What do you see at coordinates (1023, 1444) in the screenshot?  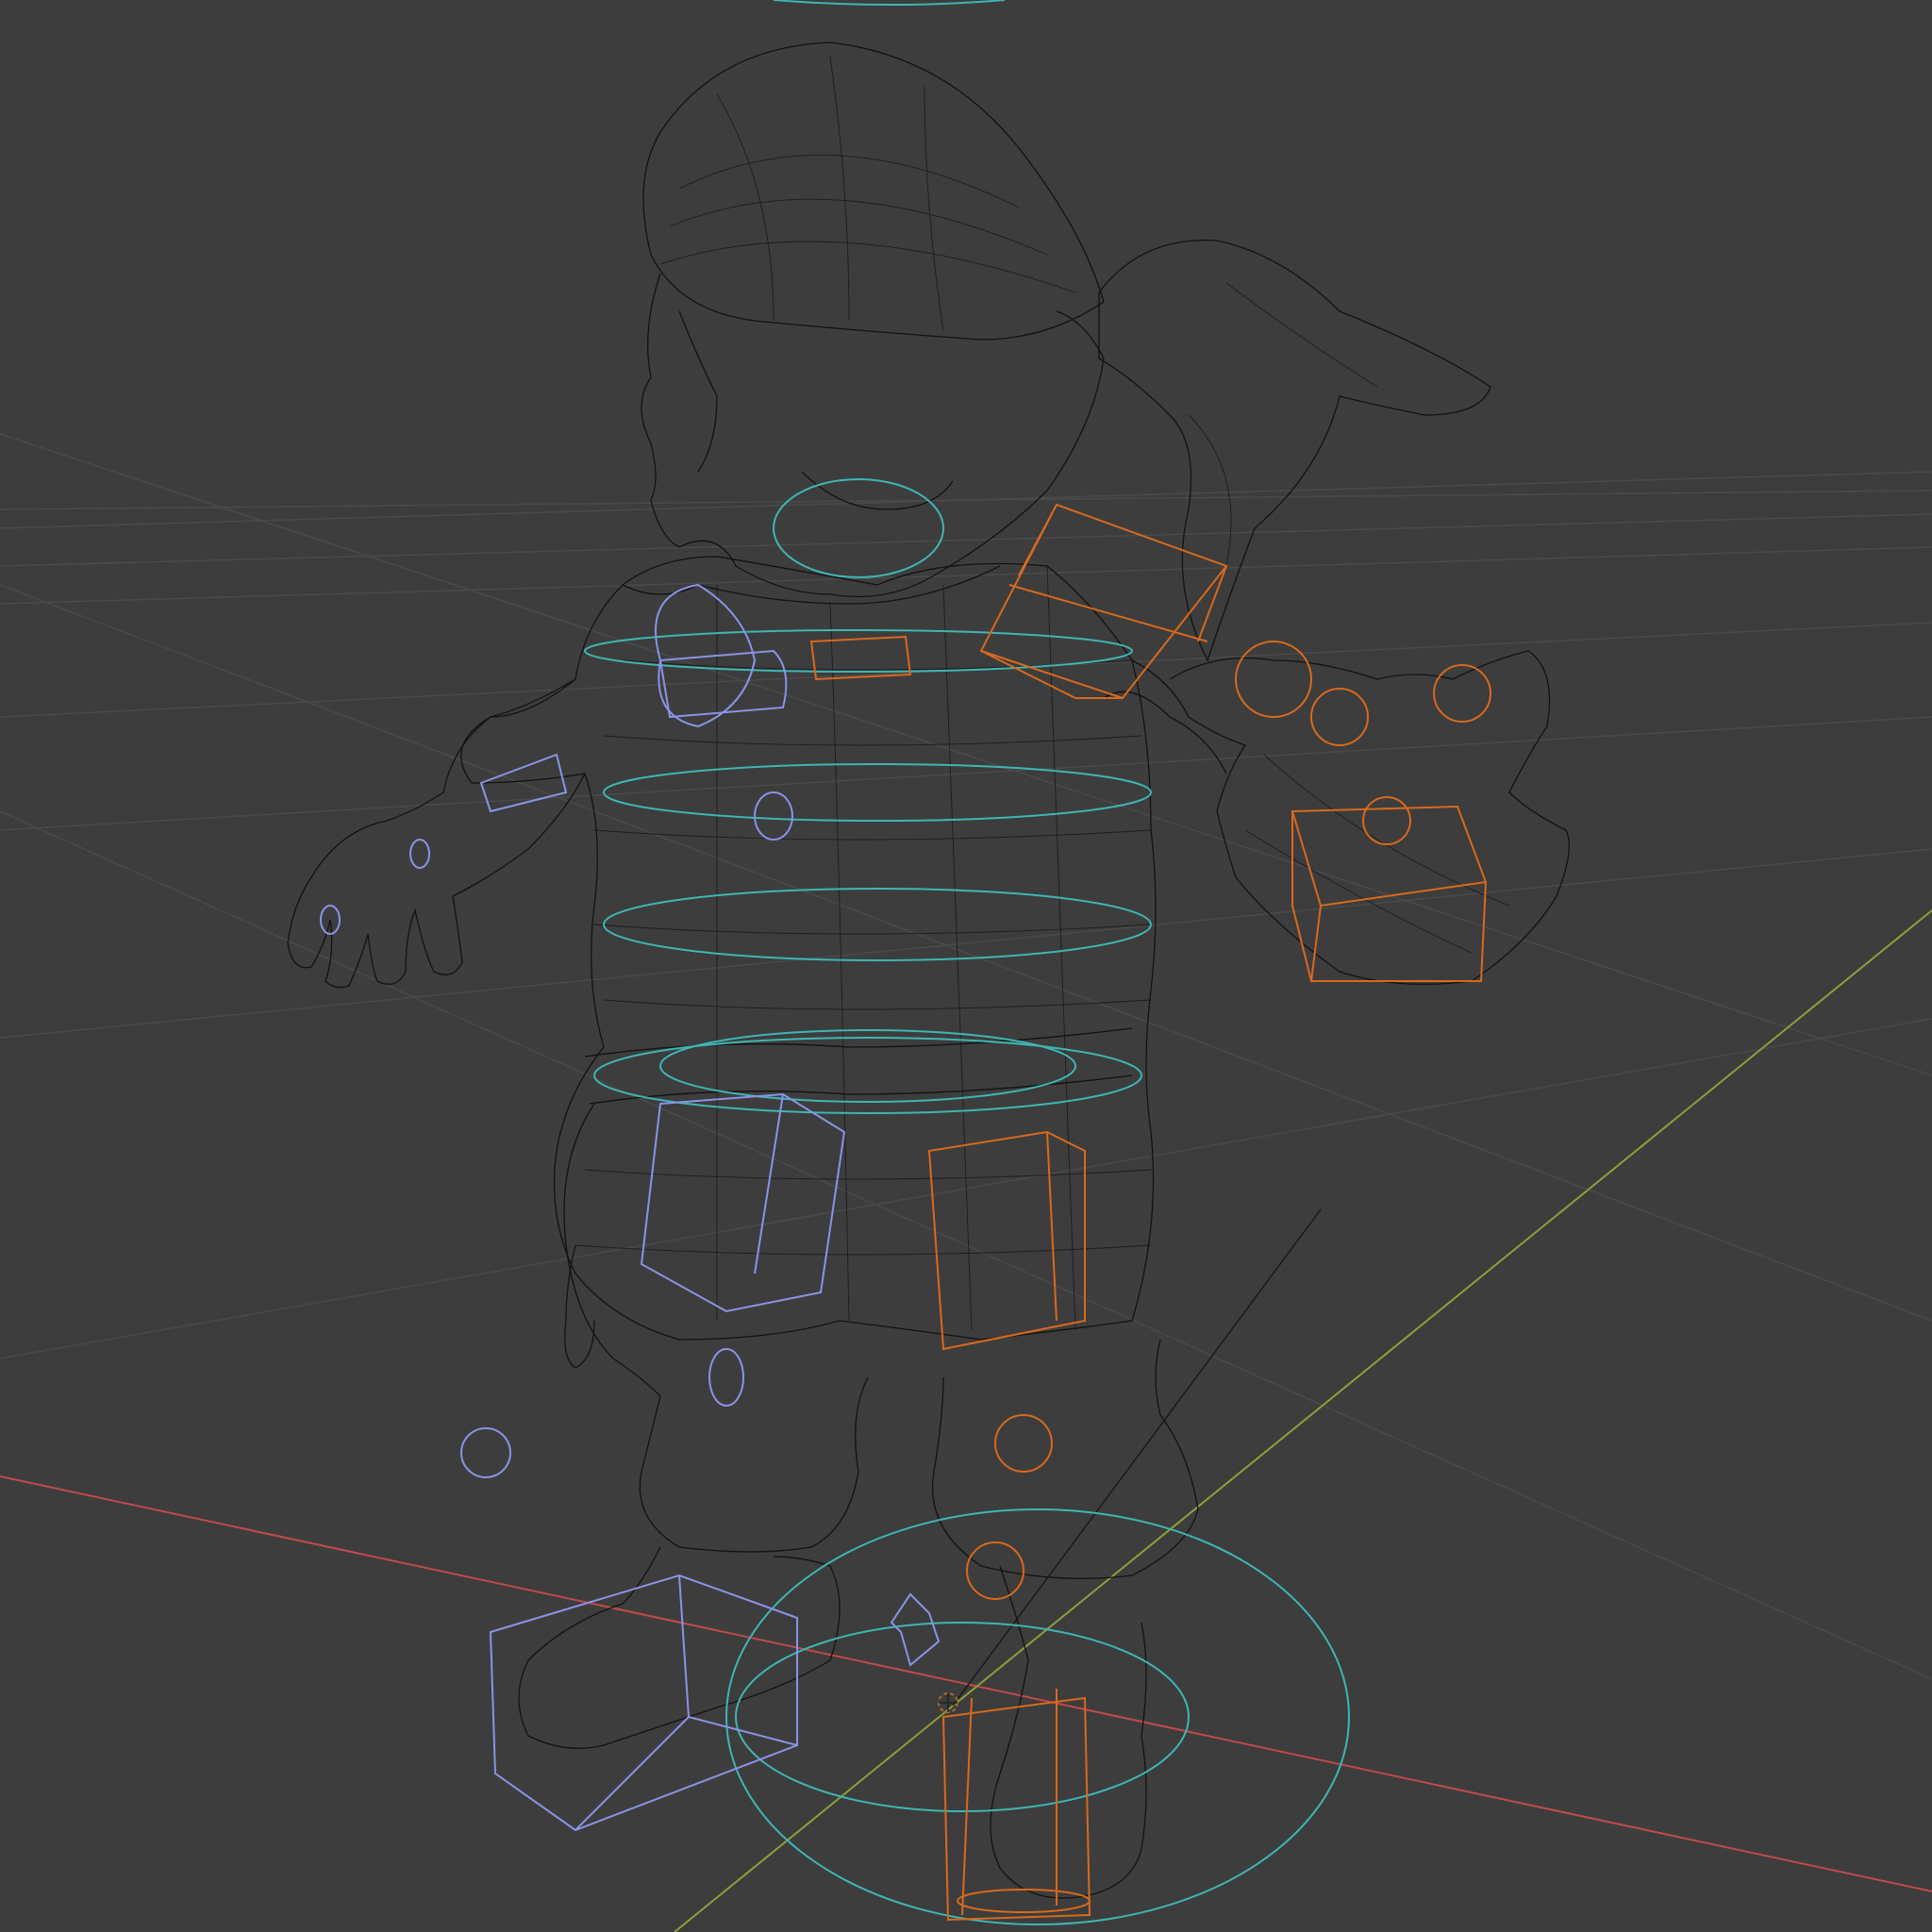 I see `right-knee-control` at bounding box center [1023, 1444].